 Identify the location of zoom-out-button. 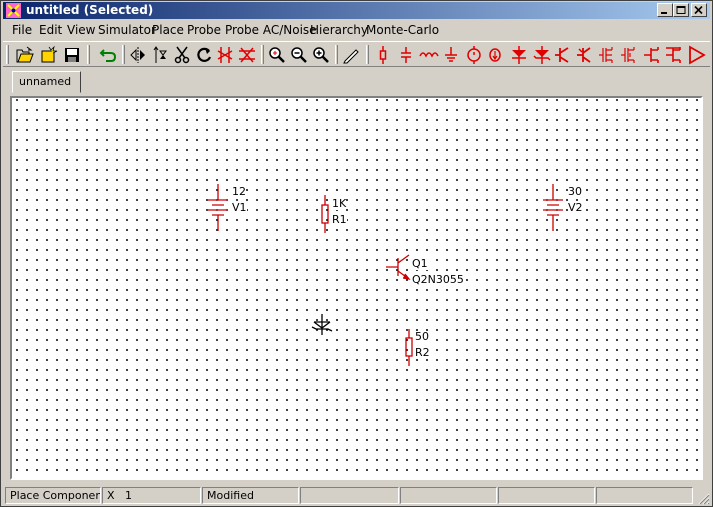
(299, 55).